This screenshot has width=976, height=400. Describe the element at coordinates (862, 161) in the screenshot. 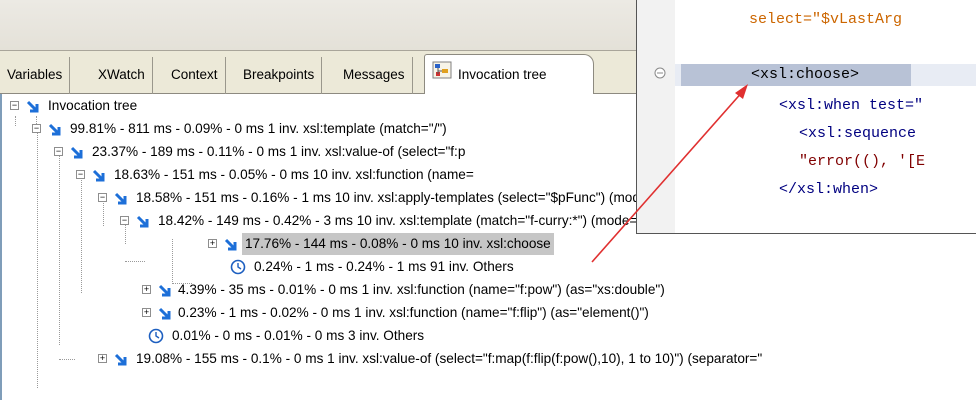

I see `code-line: "error((), '[E` at that location.